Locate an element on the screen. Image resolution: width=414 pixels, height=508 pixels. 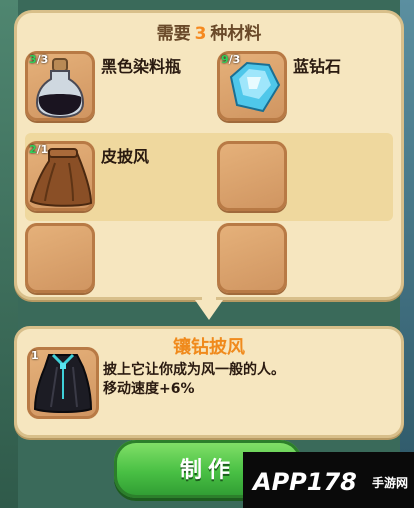
result-item-slot: 1 is located at coordinates (63, 383).